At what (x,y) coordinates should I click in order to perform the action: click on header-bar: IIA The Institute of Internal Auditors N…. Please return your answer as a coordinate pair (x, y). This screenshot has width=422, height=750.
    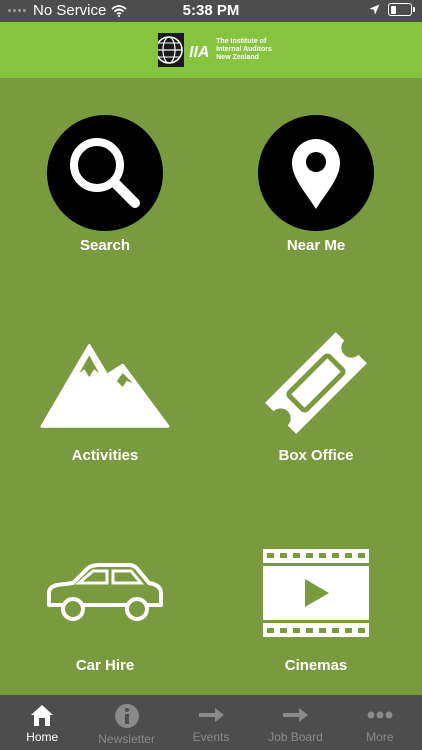
    Looking at the image, I should click on (211, 50).